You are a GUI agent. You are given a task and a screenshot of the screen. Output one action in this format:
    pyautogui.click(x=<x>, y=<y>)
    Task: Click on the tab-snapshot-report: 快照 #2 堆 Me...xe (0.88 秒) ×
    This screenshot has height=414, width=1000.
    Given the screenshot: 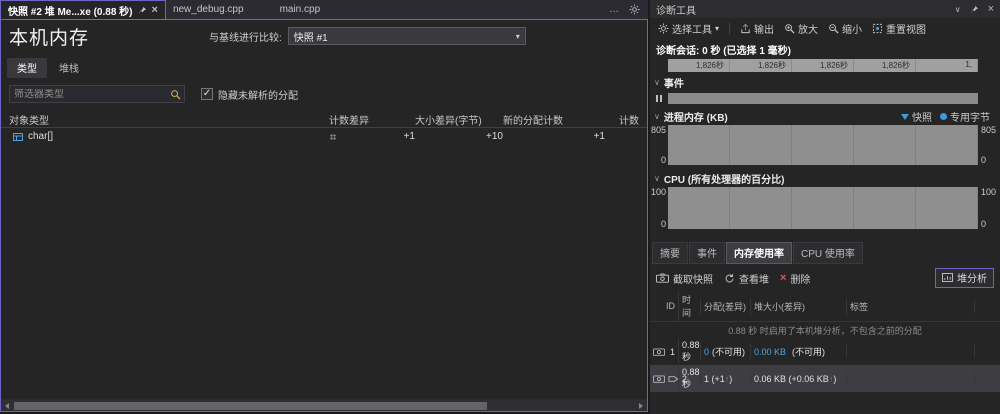 What is the action you would take?
    pyautogui.click(x=83, y=9)
    